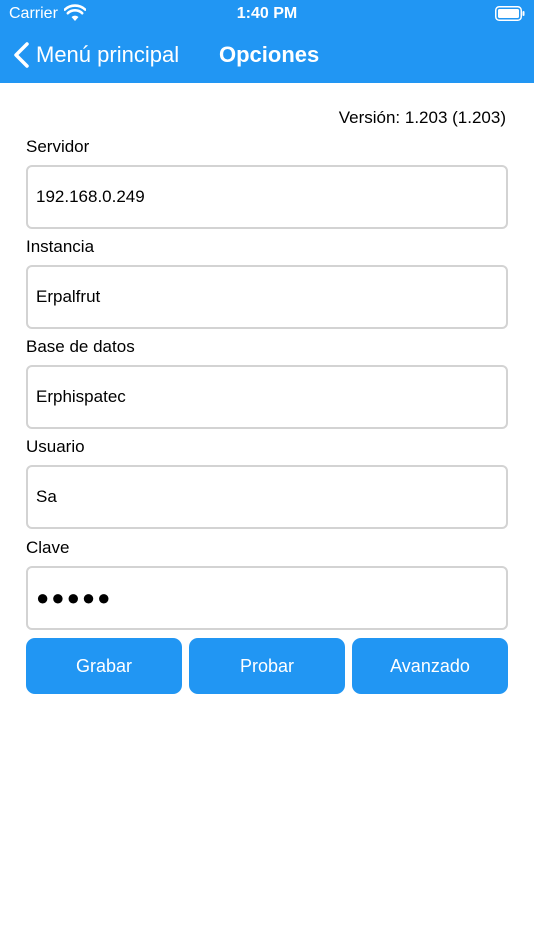  I want to click on avanzado-button: Avanzado, so click(430, 666).